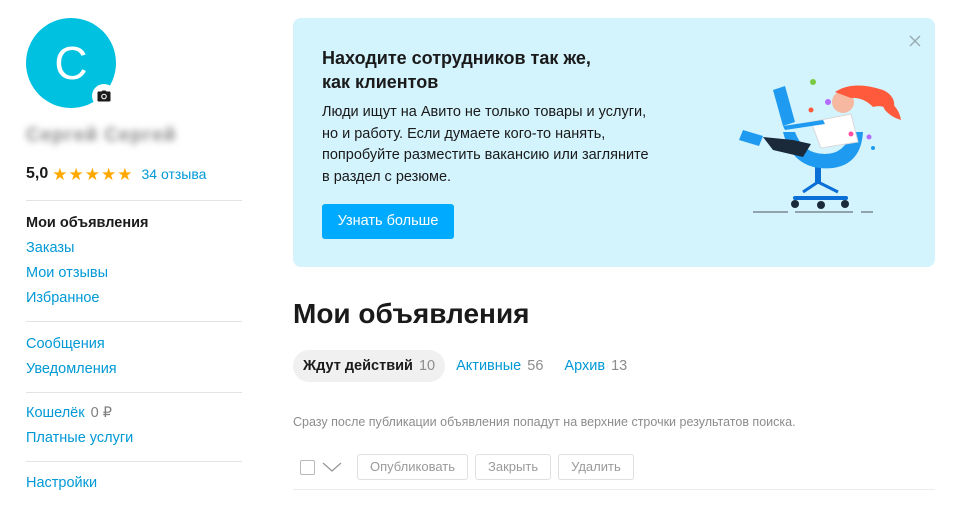 The height and width of the screenshot is (525, 960). I want to click on rating-stars: ★ ★ ★ ★ ★, so click(92, 174).